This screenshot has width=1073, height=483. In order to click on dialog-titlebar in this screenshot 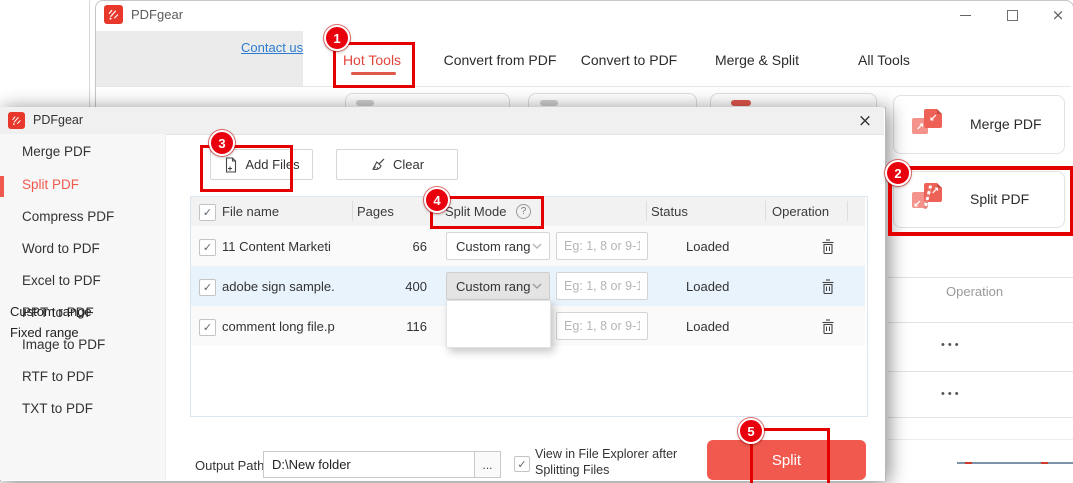, I will do `click(442, 121)`.